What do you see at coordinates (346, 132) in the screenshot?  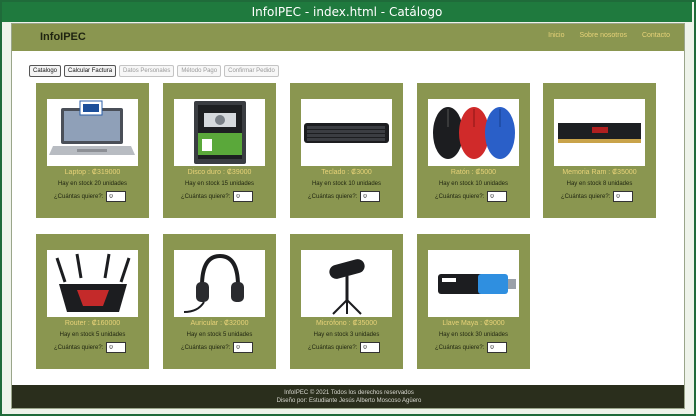 I see `keyboard-icon` at bounding box center [346, 132].